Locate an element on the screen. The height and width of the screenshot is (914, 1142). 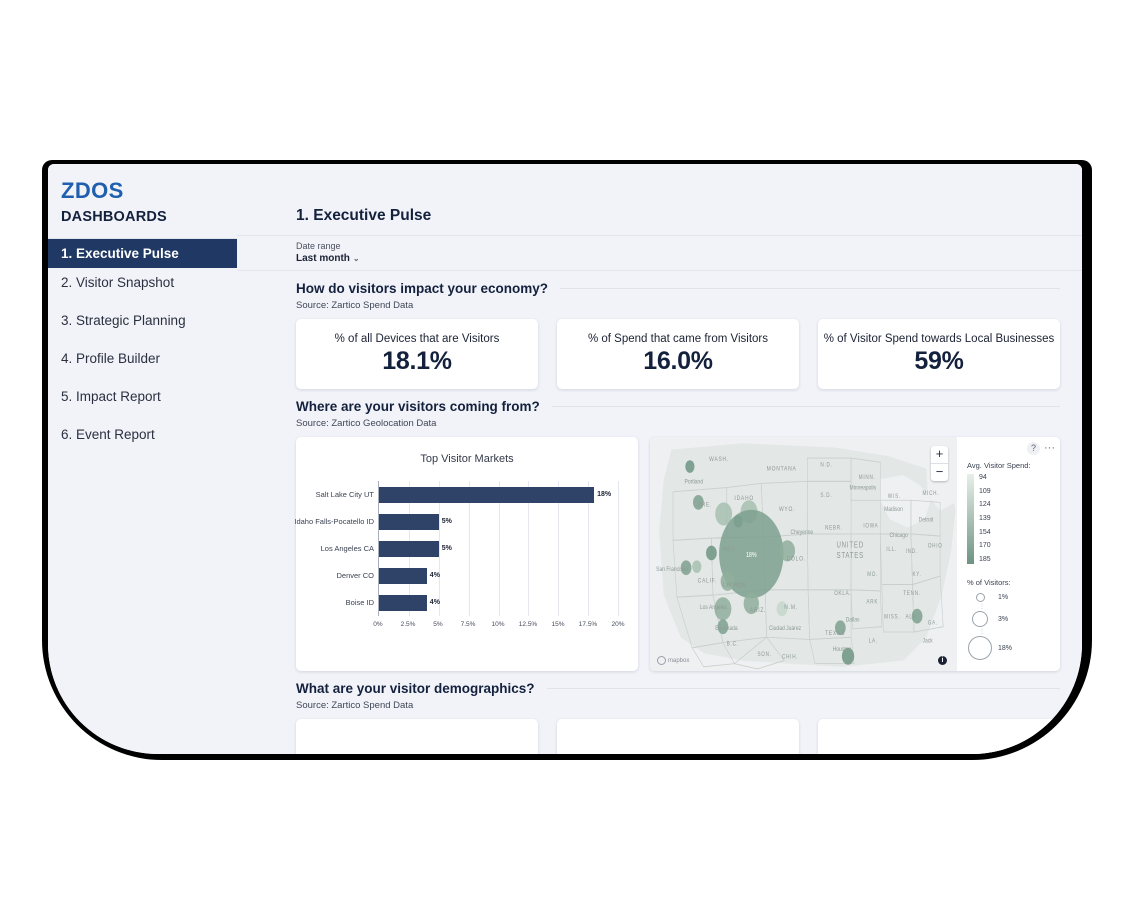
sidebar-item-6: 6. Event Report is located at coordinates (142, 434).